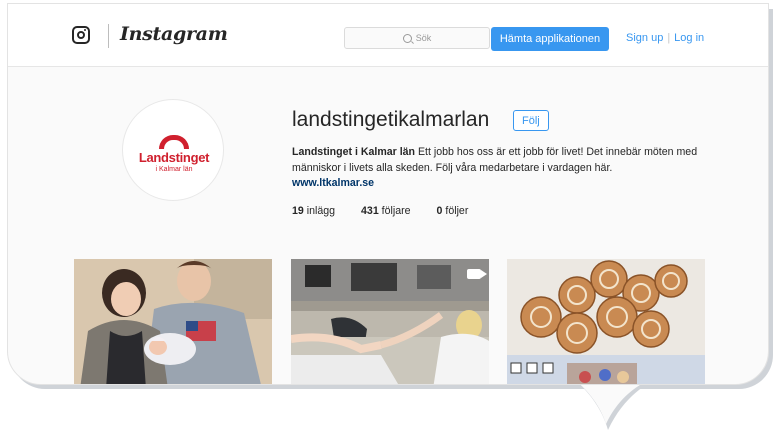 The width and height of the screenshot is (778, 430). Describe the element at coordinates (321, 211) in the screenshot. I see `posts-label: inlägg` at that location.